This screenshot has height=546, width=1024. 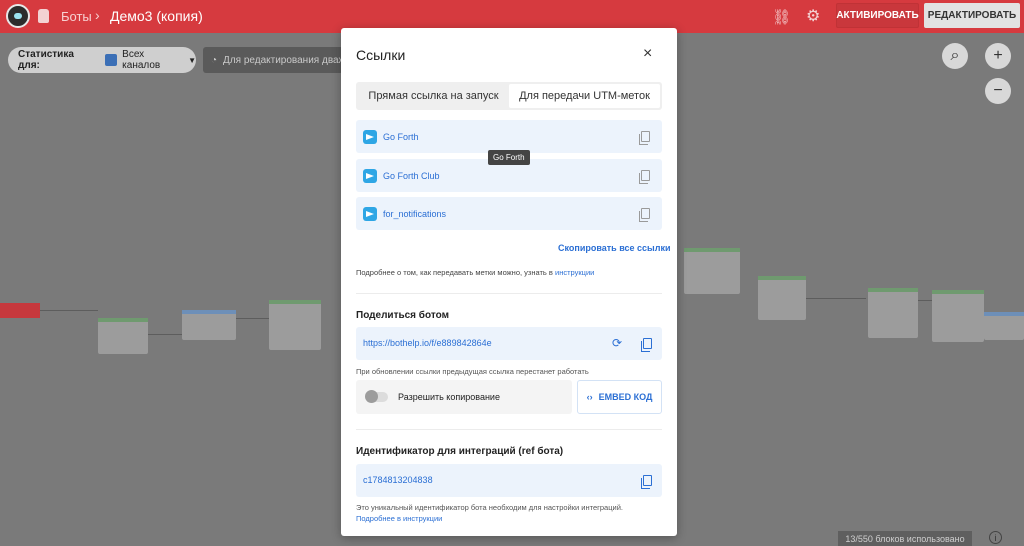 I want to click on breadcrumb-bots: Боты, so click(x=76, y=16).